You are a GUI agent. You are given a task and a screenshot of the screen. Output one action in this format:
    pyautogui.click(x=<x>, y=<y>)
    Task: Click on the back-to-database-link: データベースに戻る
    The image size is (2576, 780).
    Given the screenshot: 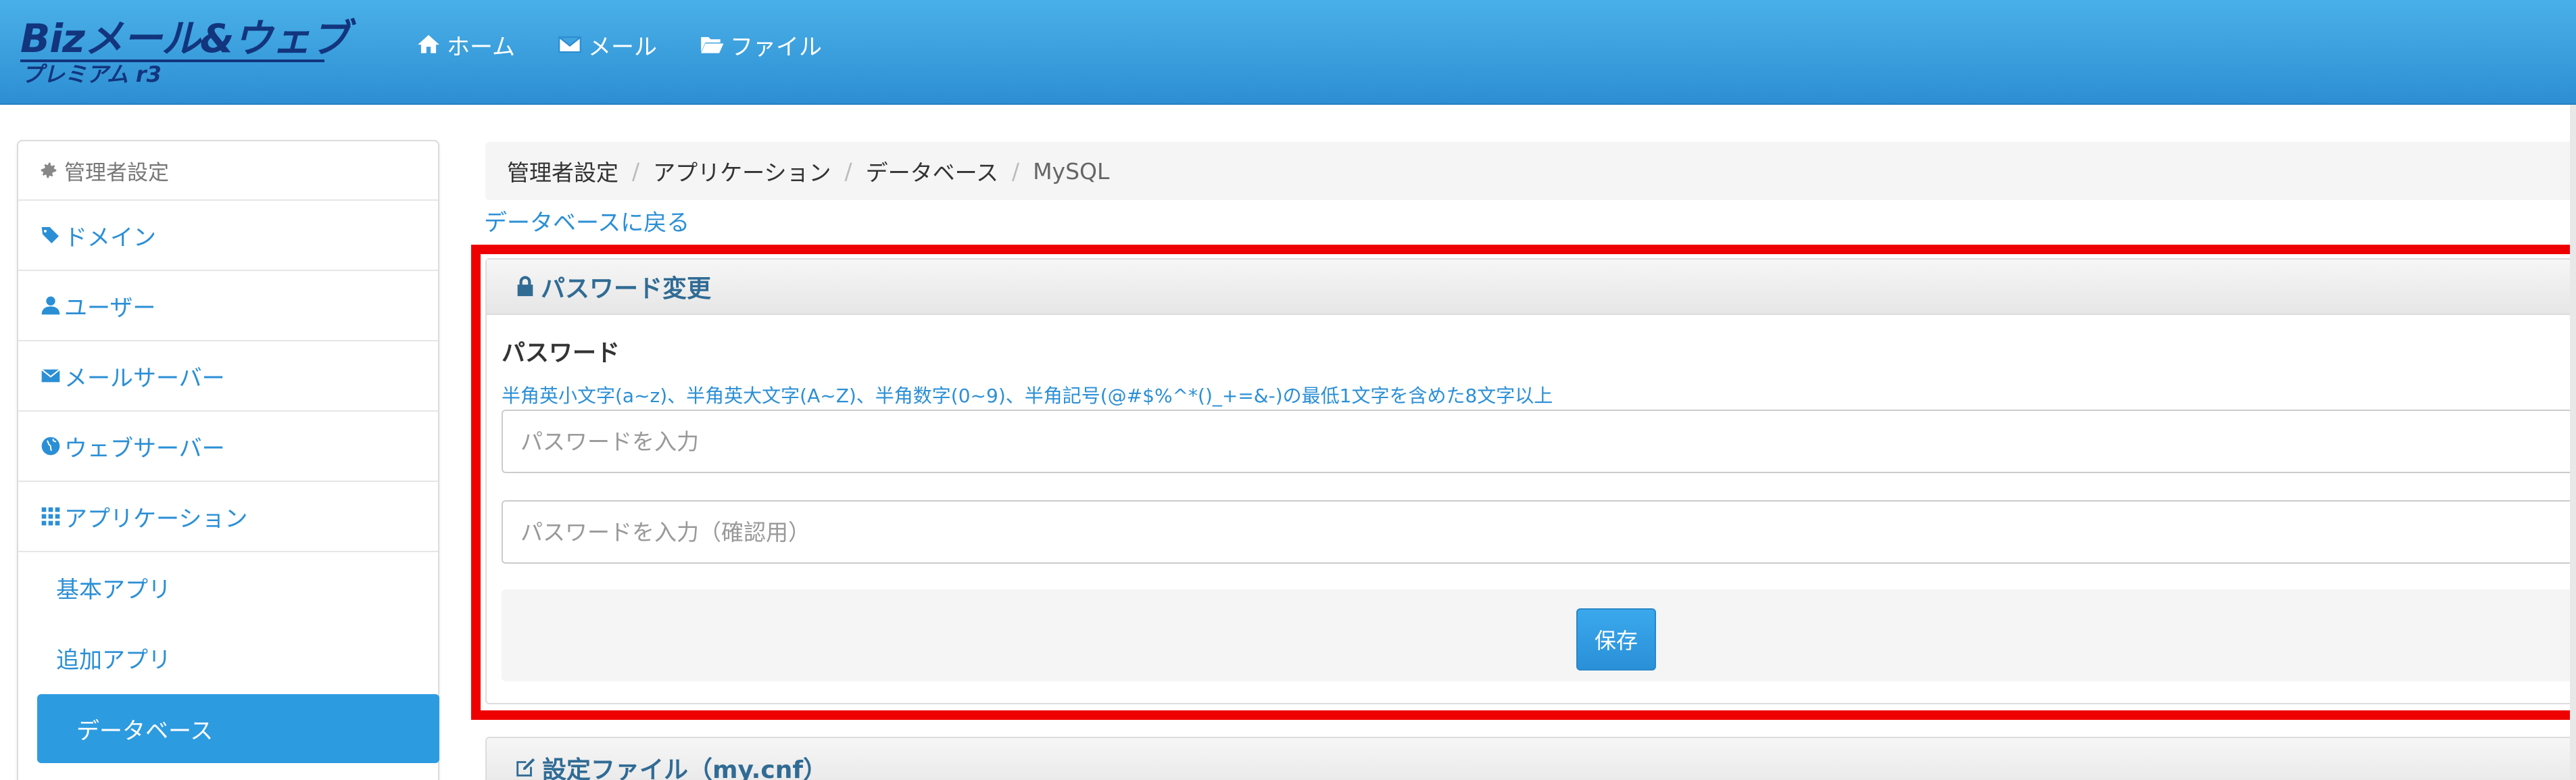 What is the action you would take?
    pyautogui.click(x=586, y=220)
    